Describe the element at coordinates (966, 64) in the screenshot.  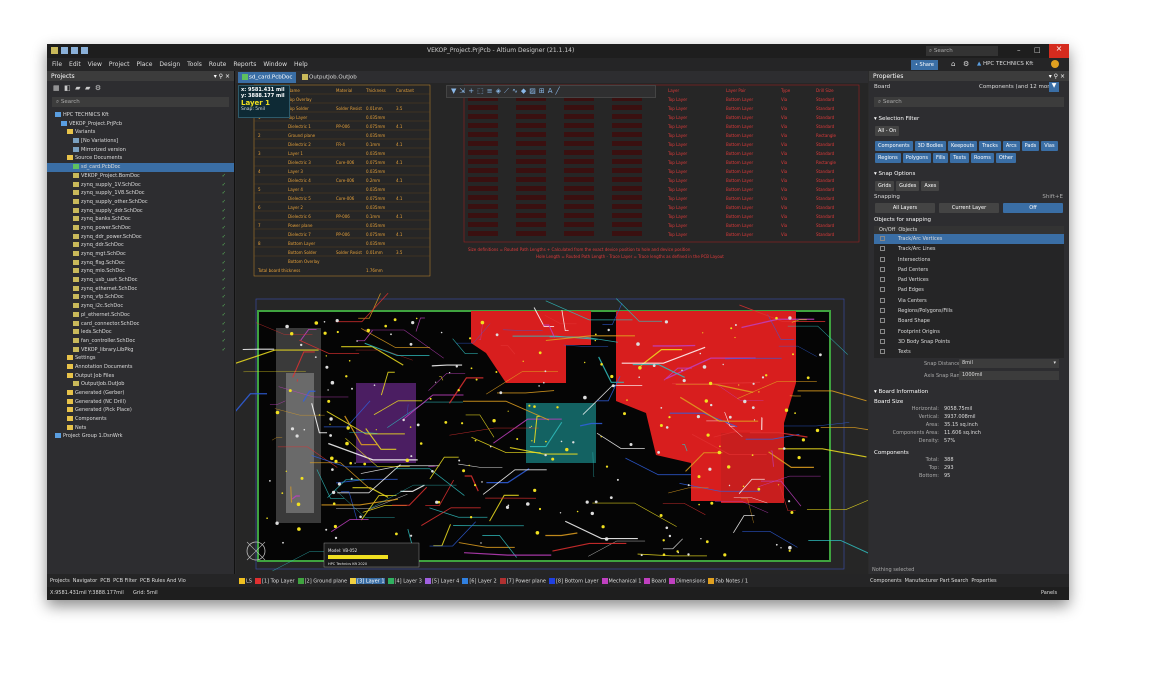
I see `gear-icon: ⚙` at that location.